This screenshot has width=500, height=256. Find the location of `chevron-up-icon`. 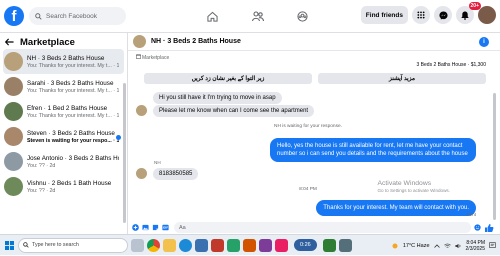

chevron-up-icon is located at coordinates (436, 245).